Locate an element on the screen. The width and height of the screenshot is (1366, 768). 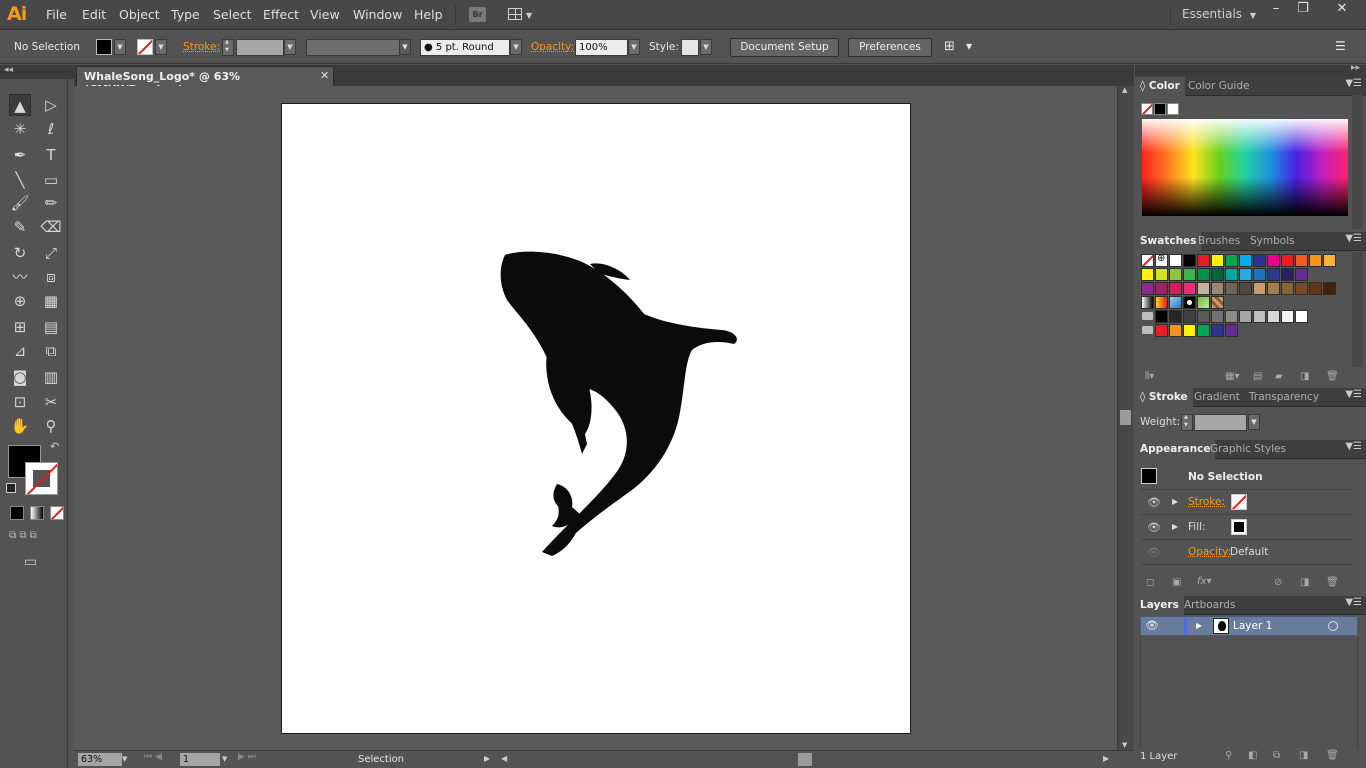
opacity-link: Opacity: is located at coordinates (1209, 552).